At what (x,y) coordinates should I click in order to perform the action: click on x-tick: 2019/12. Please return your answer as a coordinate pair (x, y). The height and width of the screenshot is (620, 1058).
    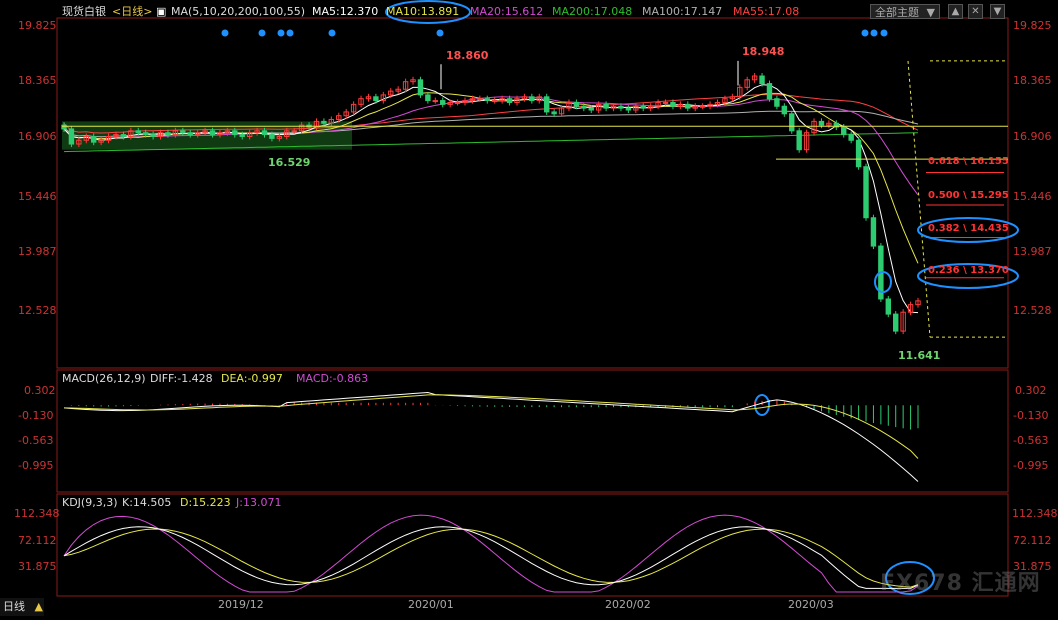
    Looking at the image, I should click on (241, 604).